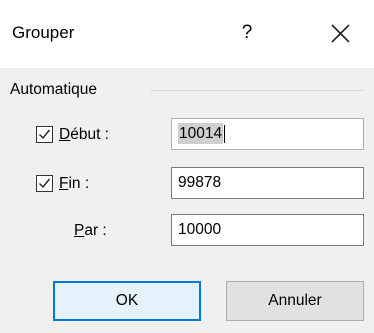 This screenshot has width=374, height=333. Describe the element at coordinates (200, 182) in the screenshot. I see `end-input-value: 99878` at that location.